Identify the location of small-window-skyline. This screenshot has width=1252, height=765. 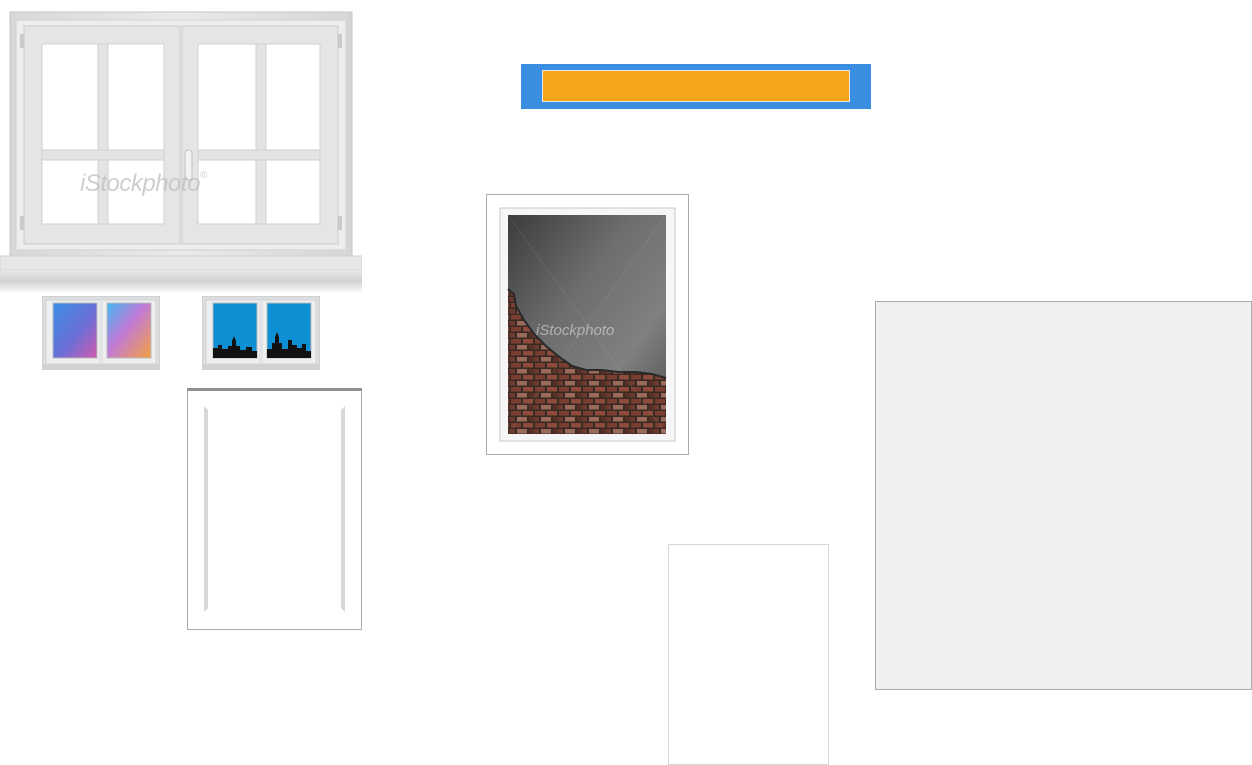
(261, 333).